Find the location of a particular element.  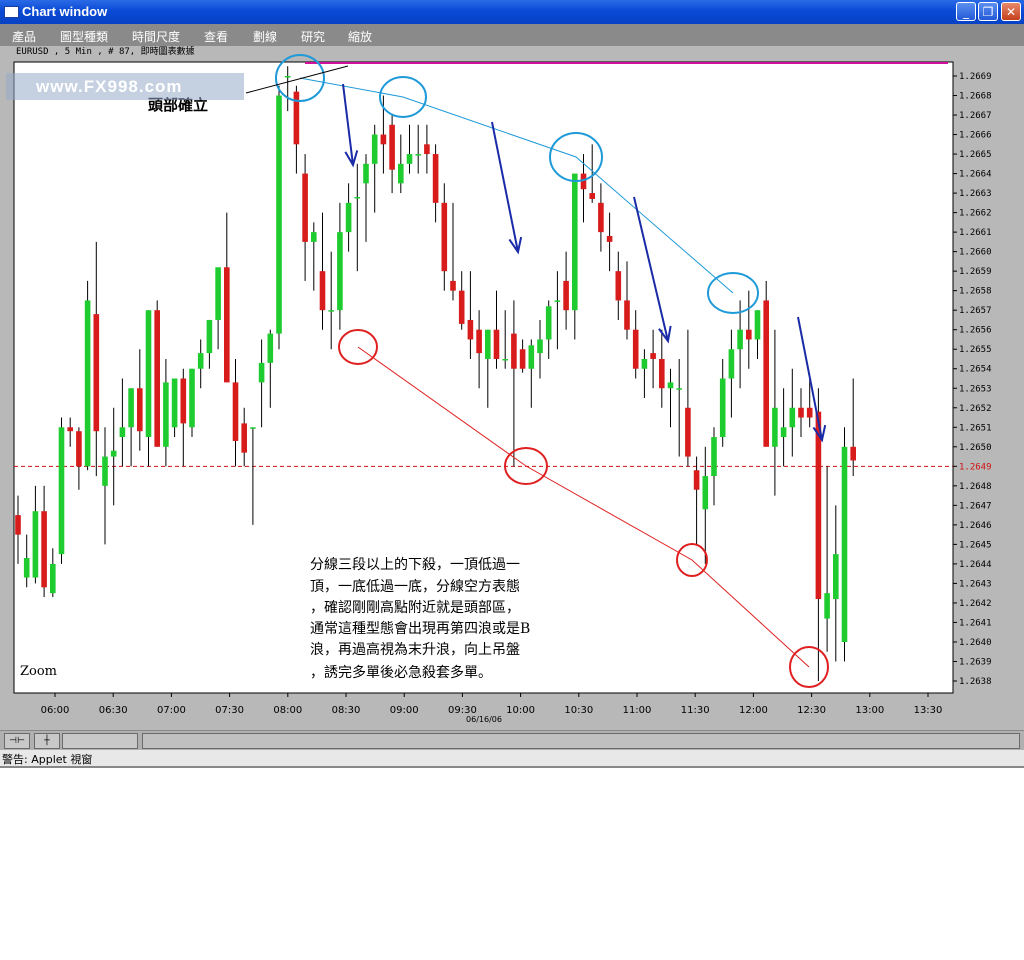

date-label: 06/16/06 is located at coordinates (484, 719).